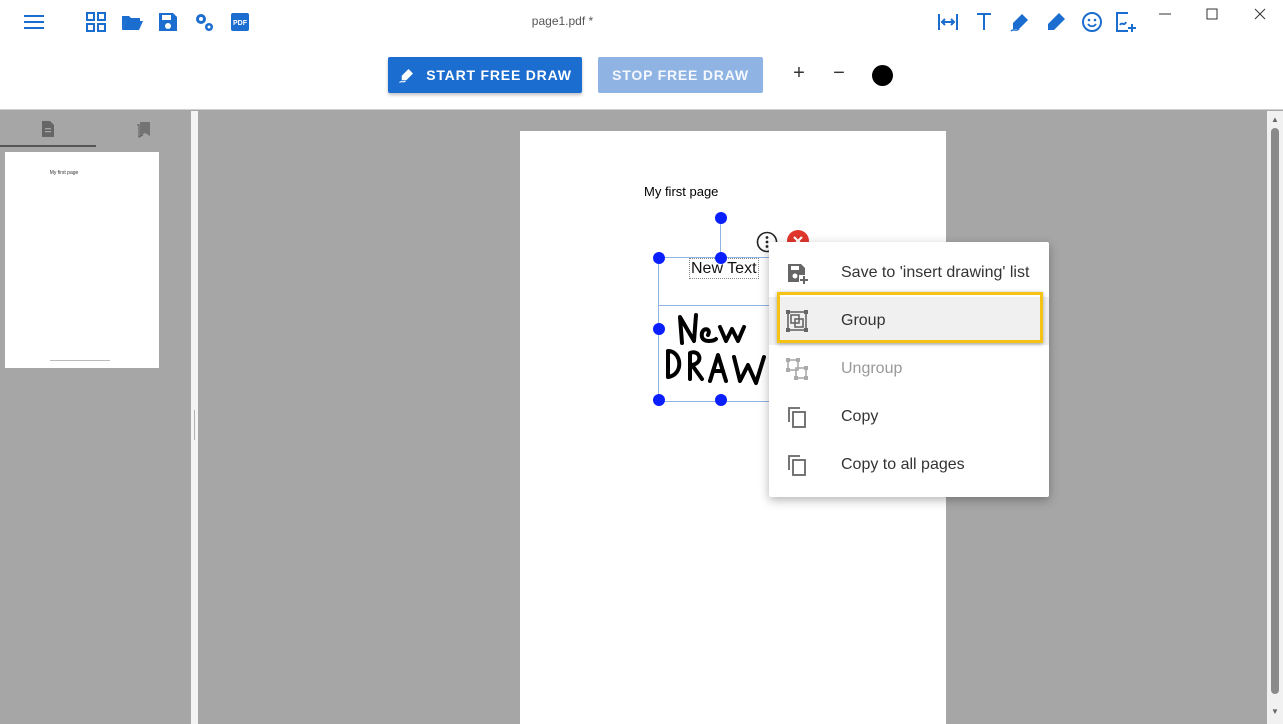 The height and width of the screenshot is (724, 1283). I want to click on divider-grip, so click(194, 425).